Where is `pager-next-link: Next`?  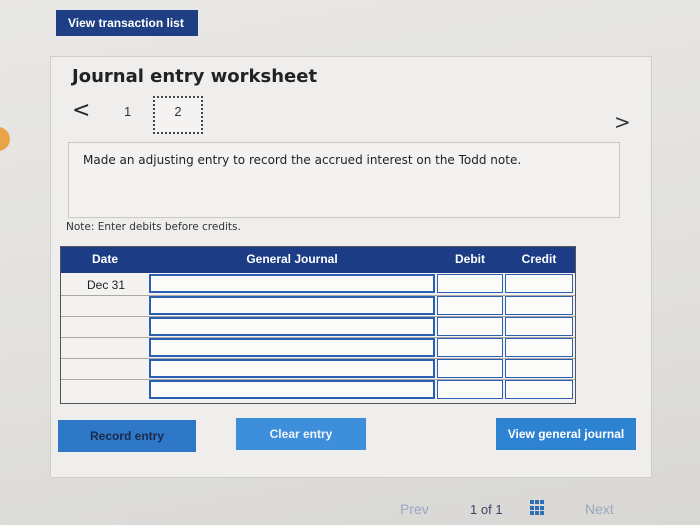 pager-next-link: Next is located at coordinates (599, 509).